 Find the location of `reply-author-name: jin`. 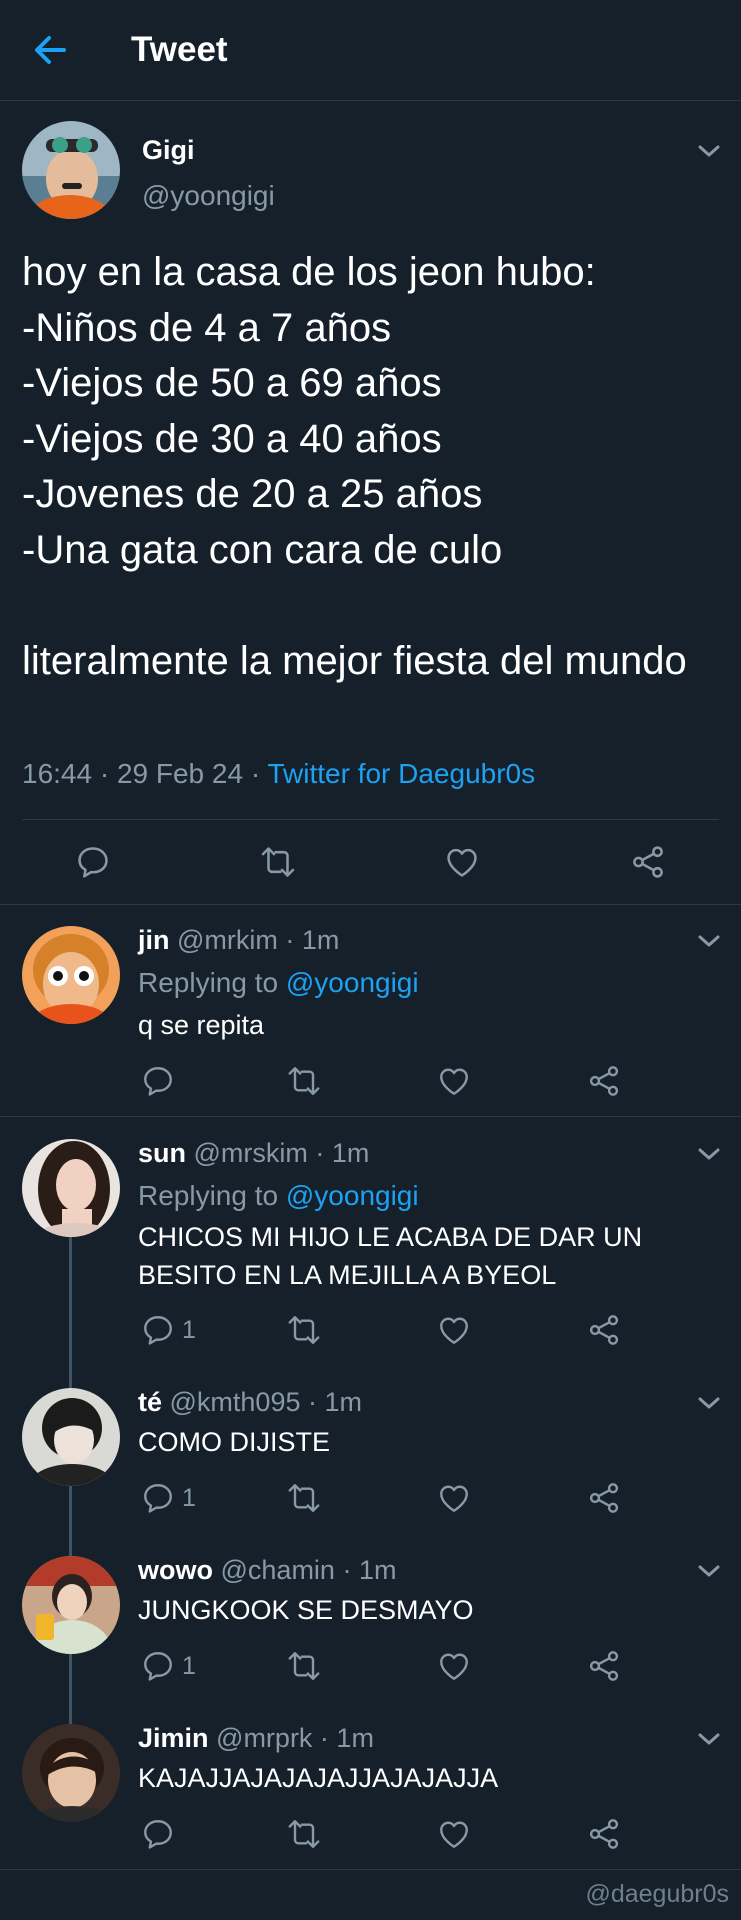

reply-author-name: jin is located at coordinates (154, 940).